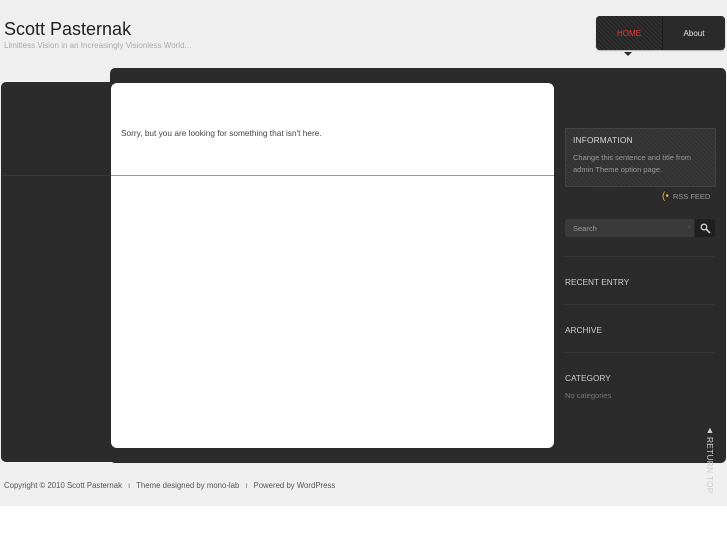 The height and width of the screenshot is (545, 727). I want to click on main-nav: HOME About, so click(660, 33).